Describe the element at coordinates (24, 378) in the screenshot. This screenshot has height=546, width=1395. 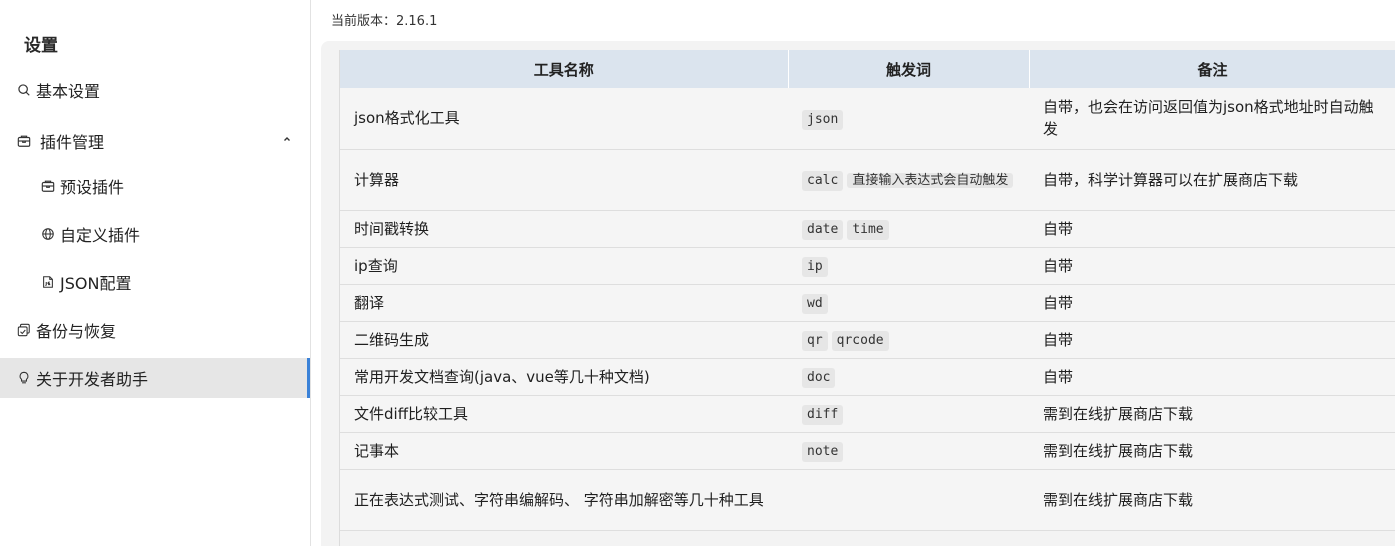
I see `lightbulb-icon` at that location.